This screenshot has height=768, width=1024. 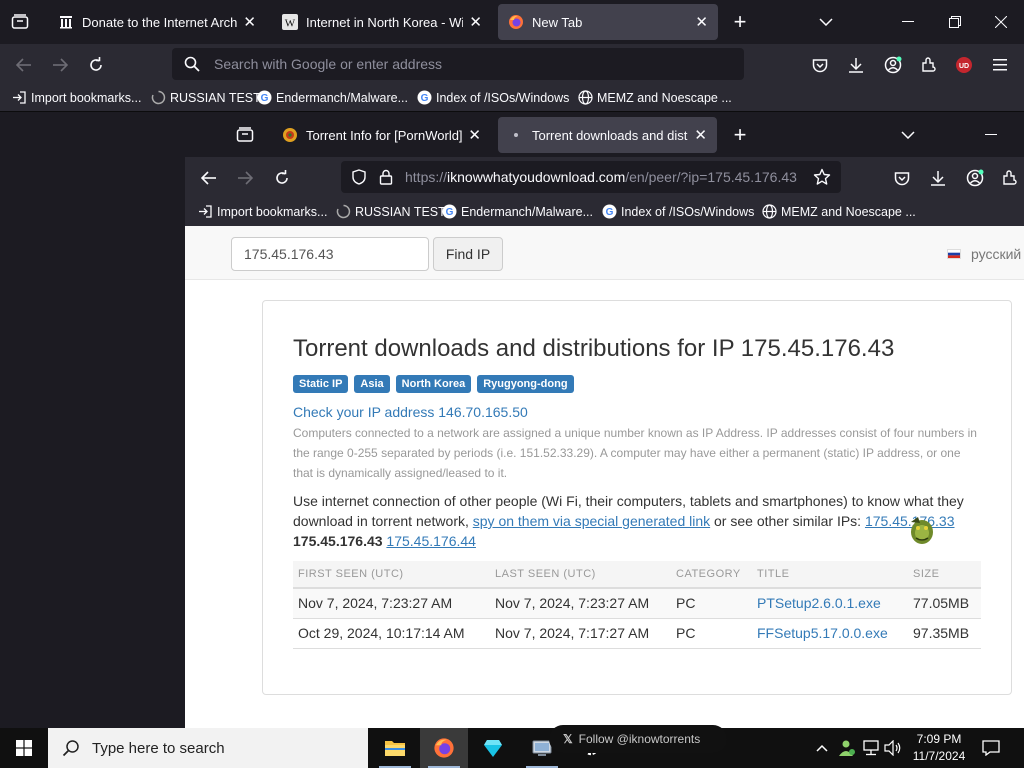 I want to click on ip-search-input: 175.45.176.43, so click(x=330, y=254).